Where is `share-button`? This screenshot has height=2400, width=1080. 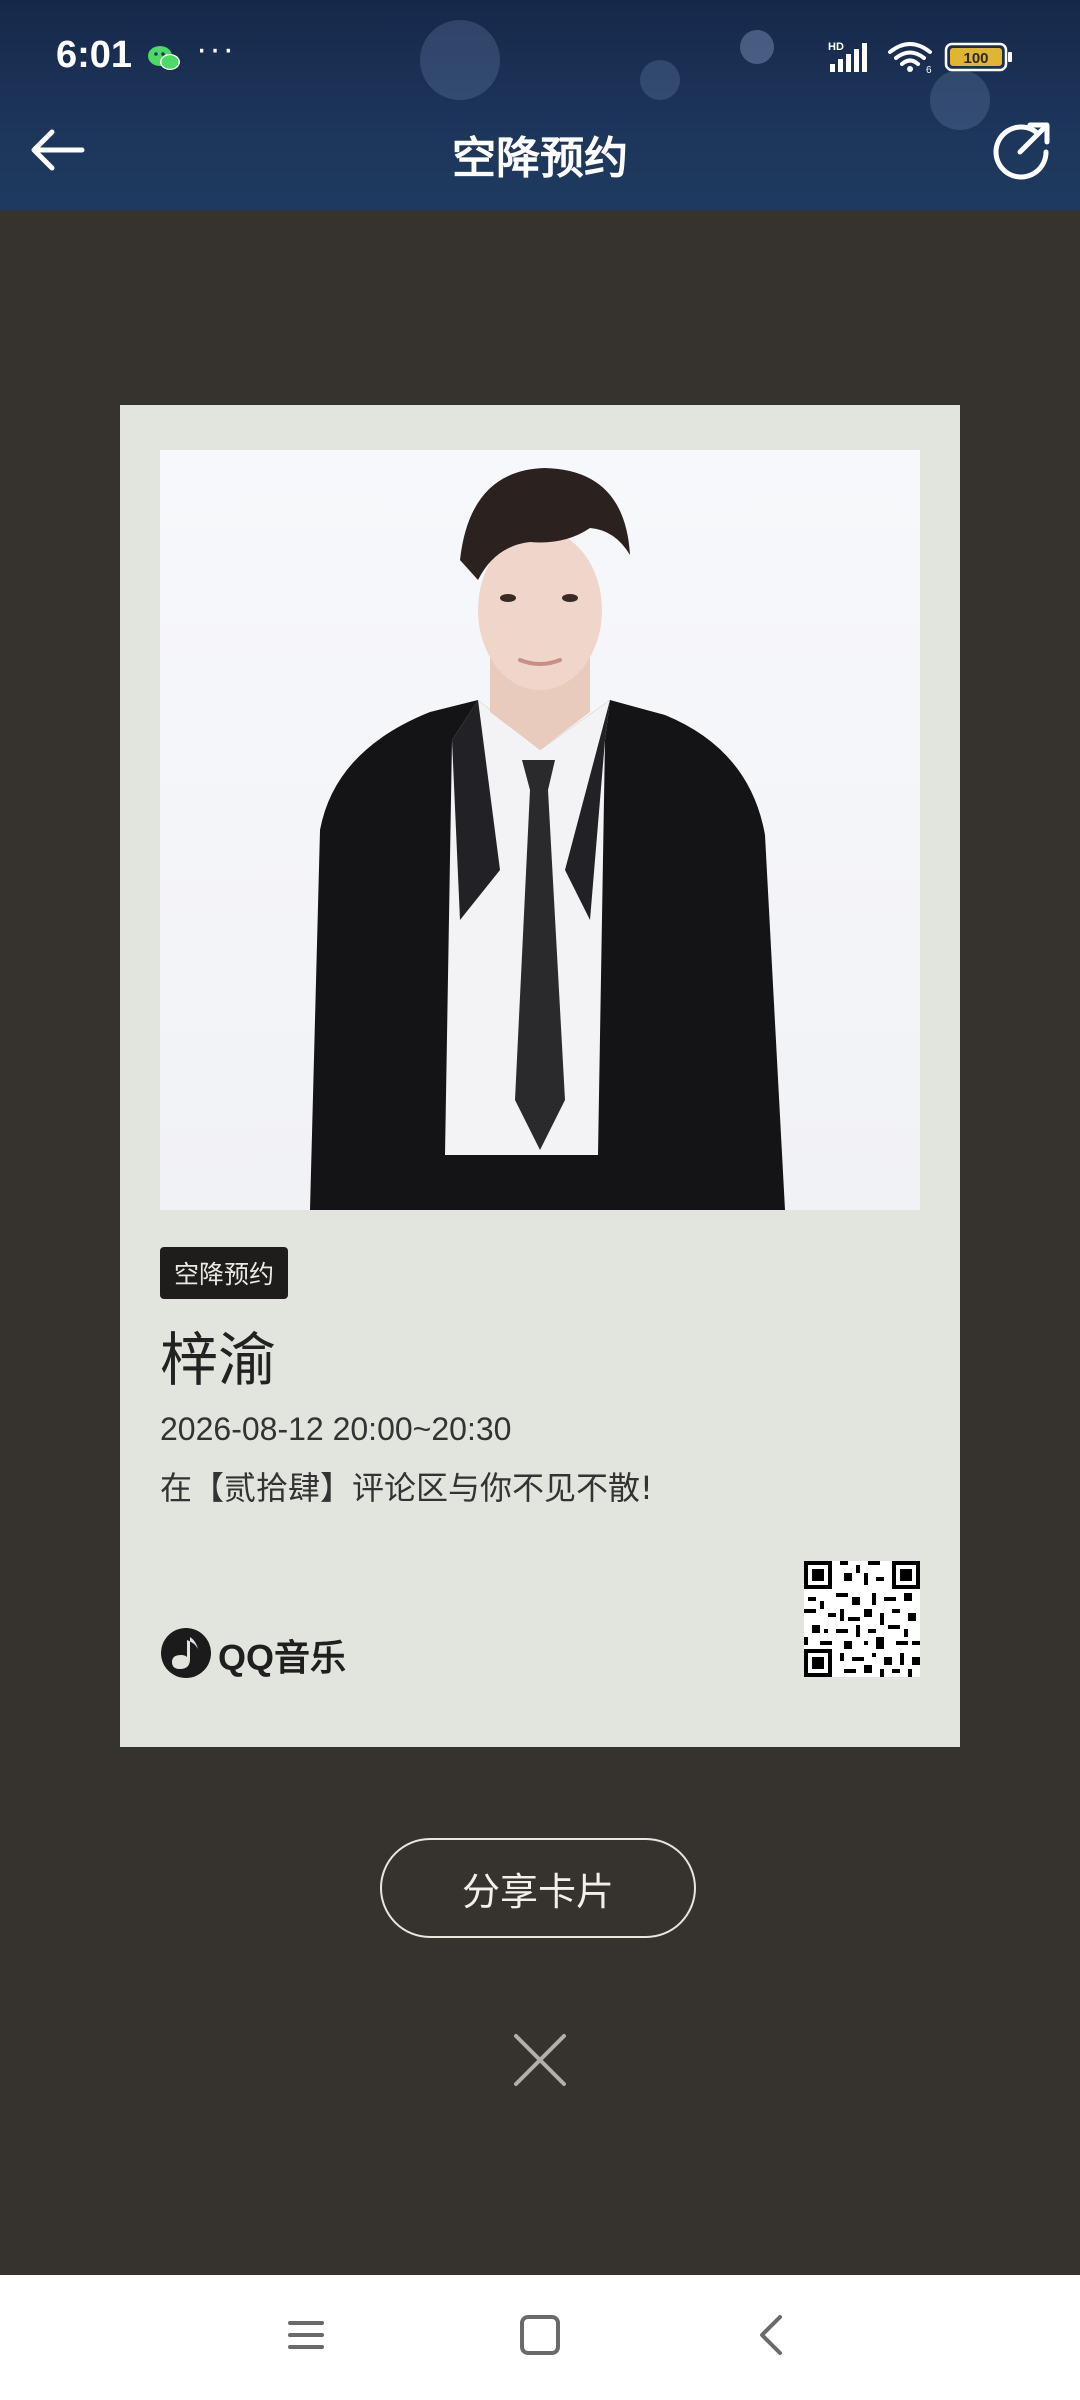
share-button is located at coordinates (1022, 150).